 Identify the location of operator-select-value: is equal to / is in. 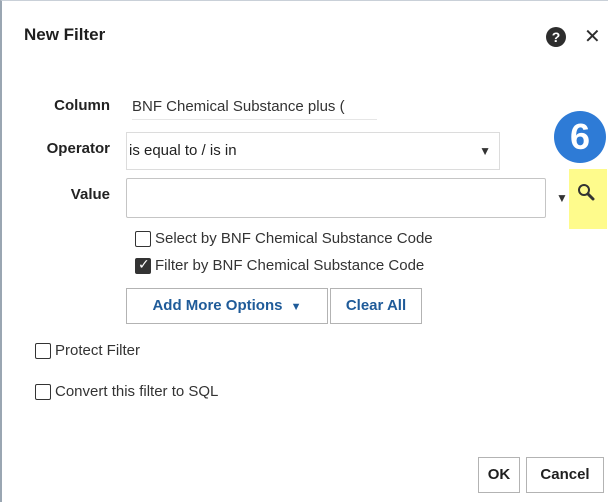
(183, 150).